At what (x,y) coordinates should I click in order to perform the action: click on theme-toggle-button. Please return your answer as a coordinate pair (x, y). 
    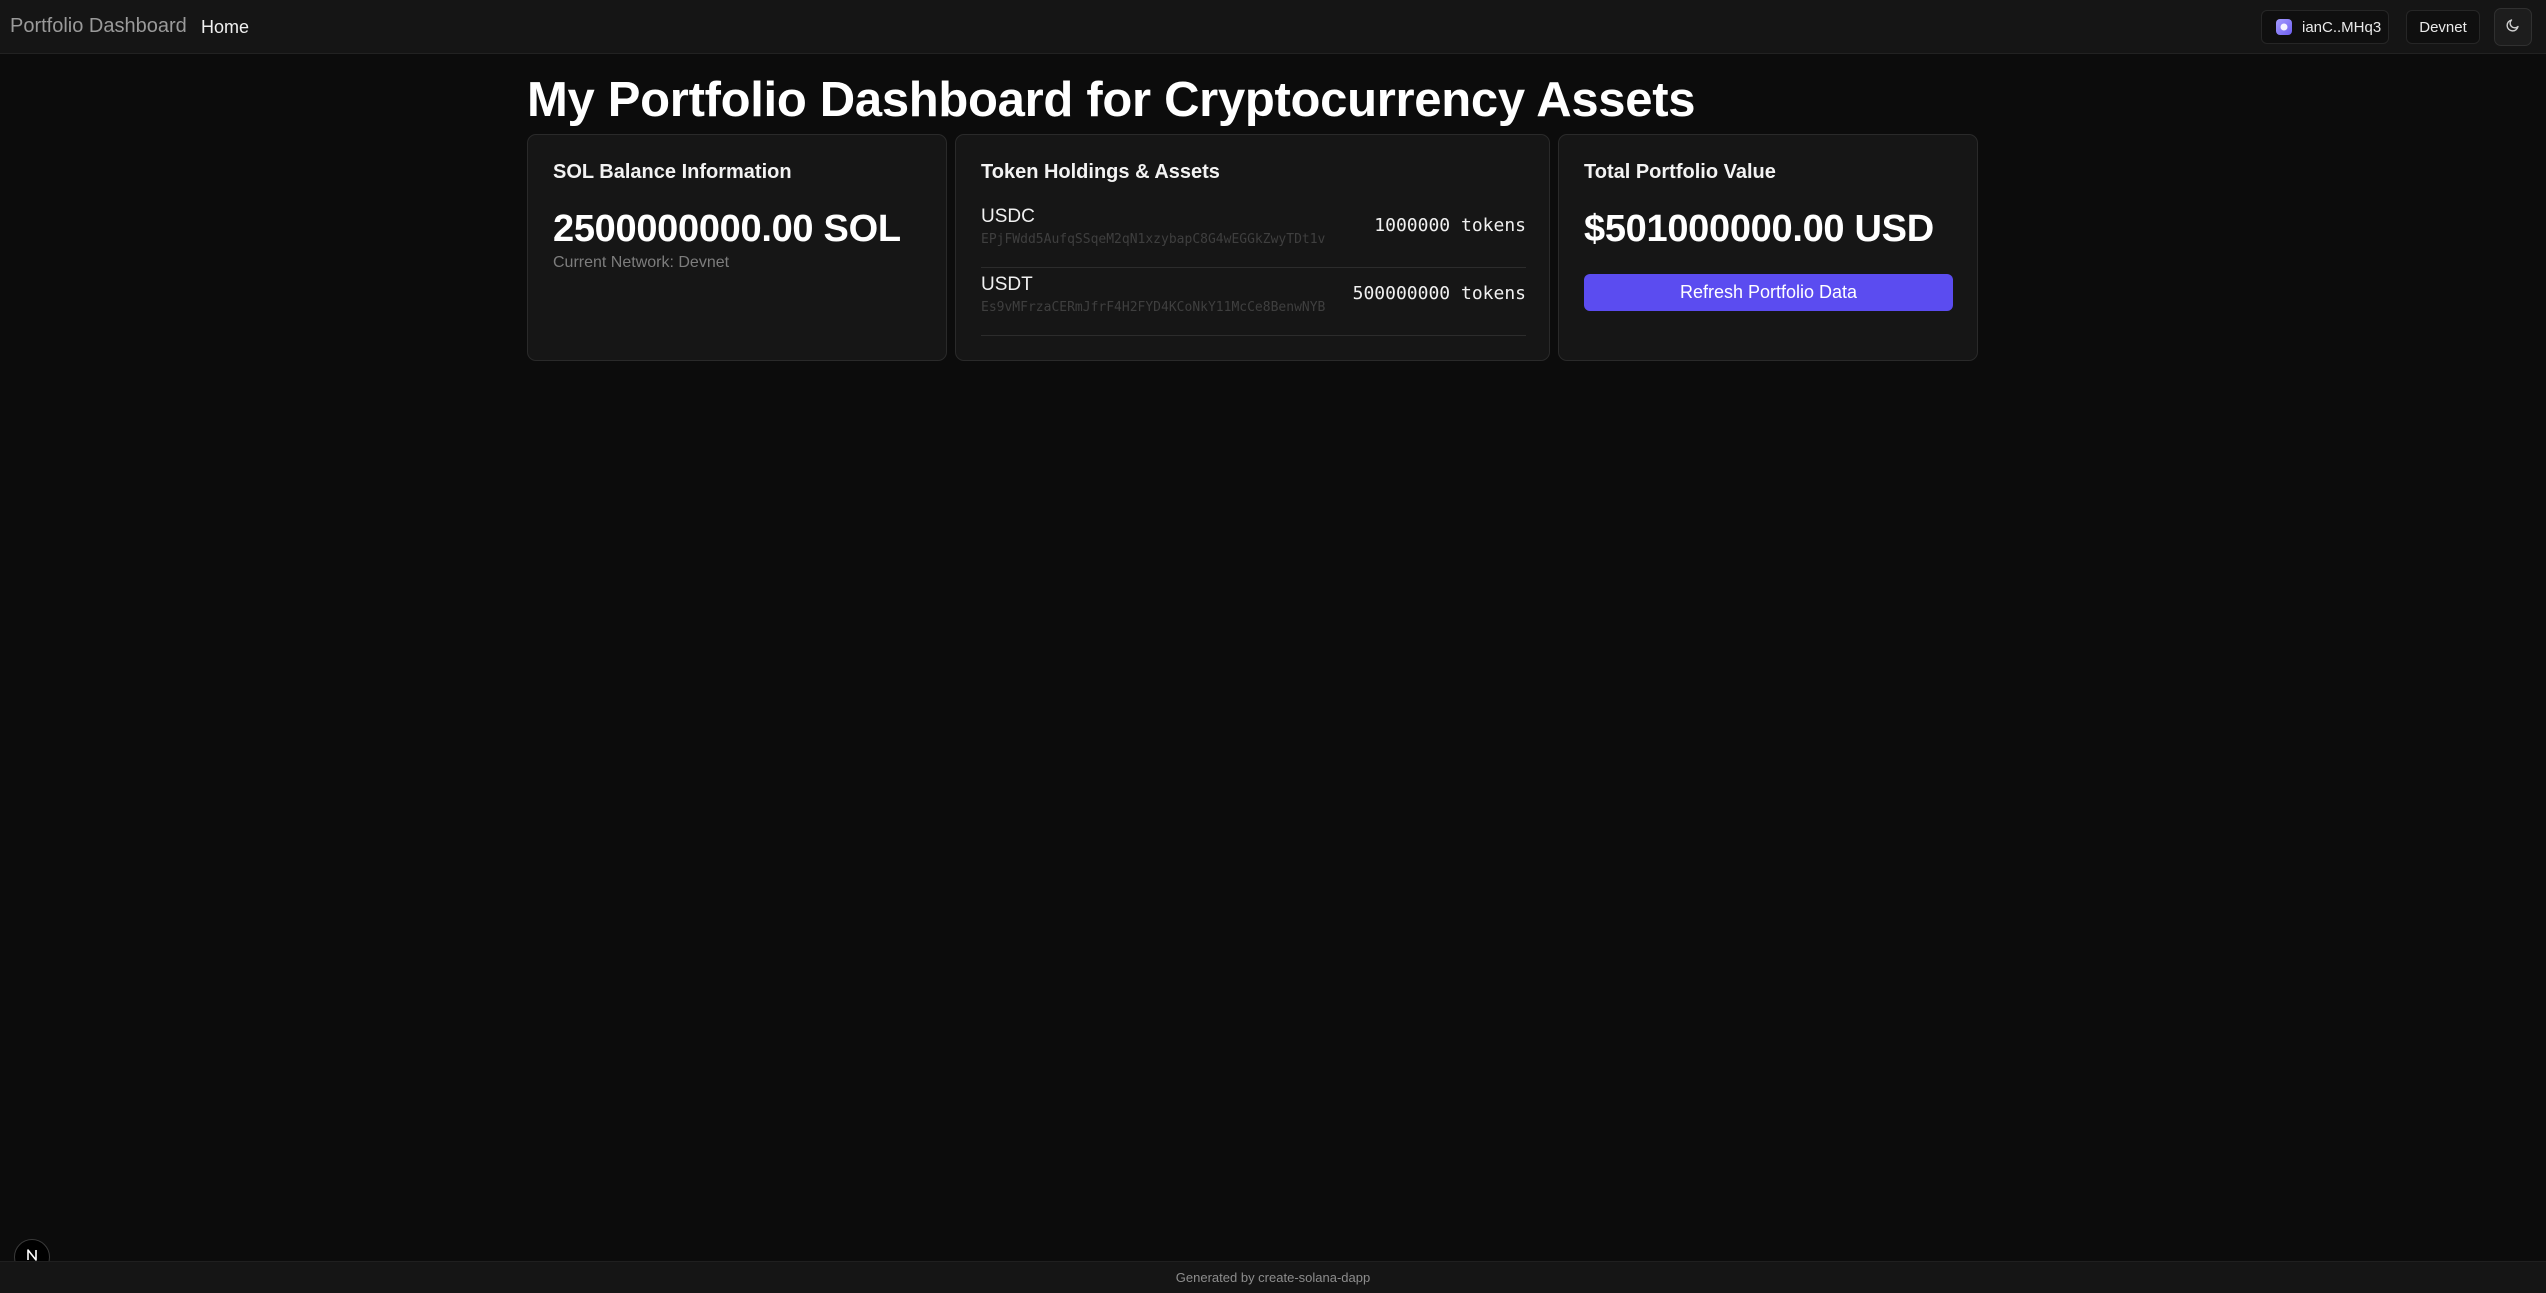
    Looking at the image, I should click on (2513, 27).